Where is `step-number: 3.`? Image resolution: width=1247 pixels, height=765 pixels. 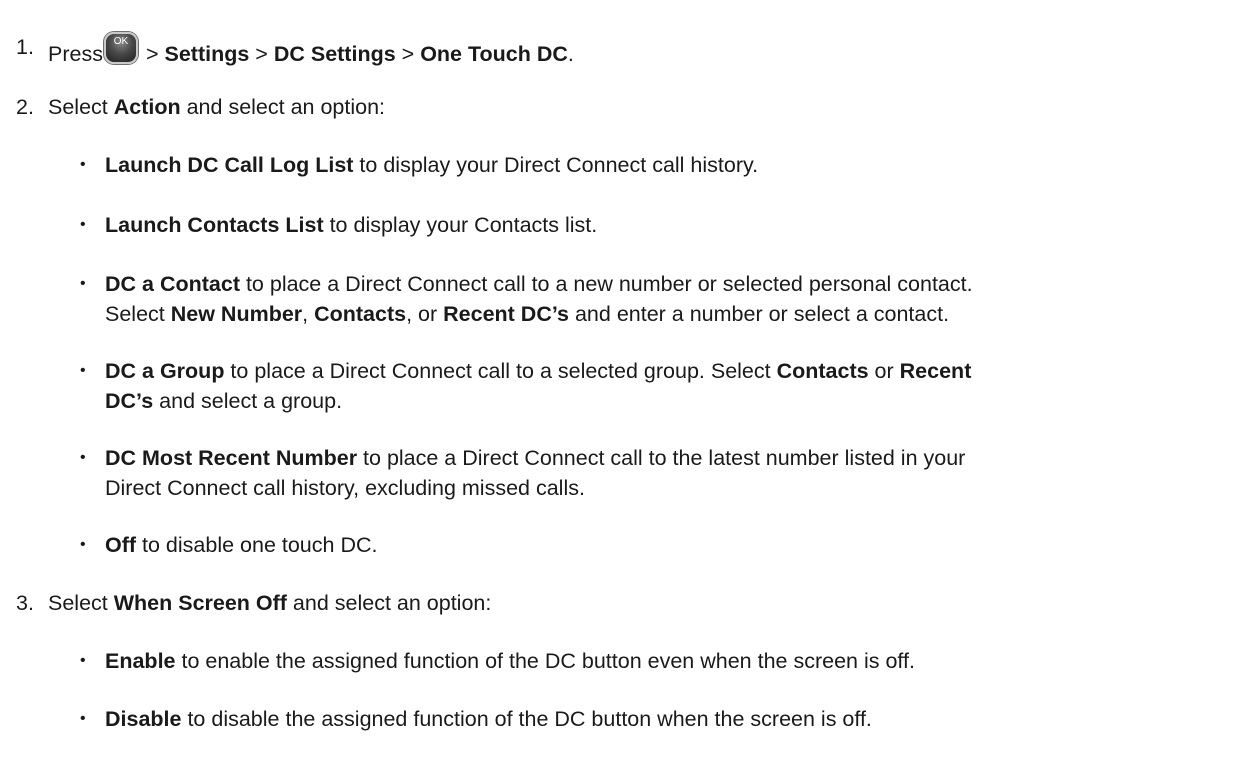 step-number: 3. is located at coordinates (25, 603).